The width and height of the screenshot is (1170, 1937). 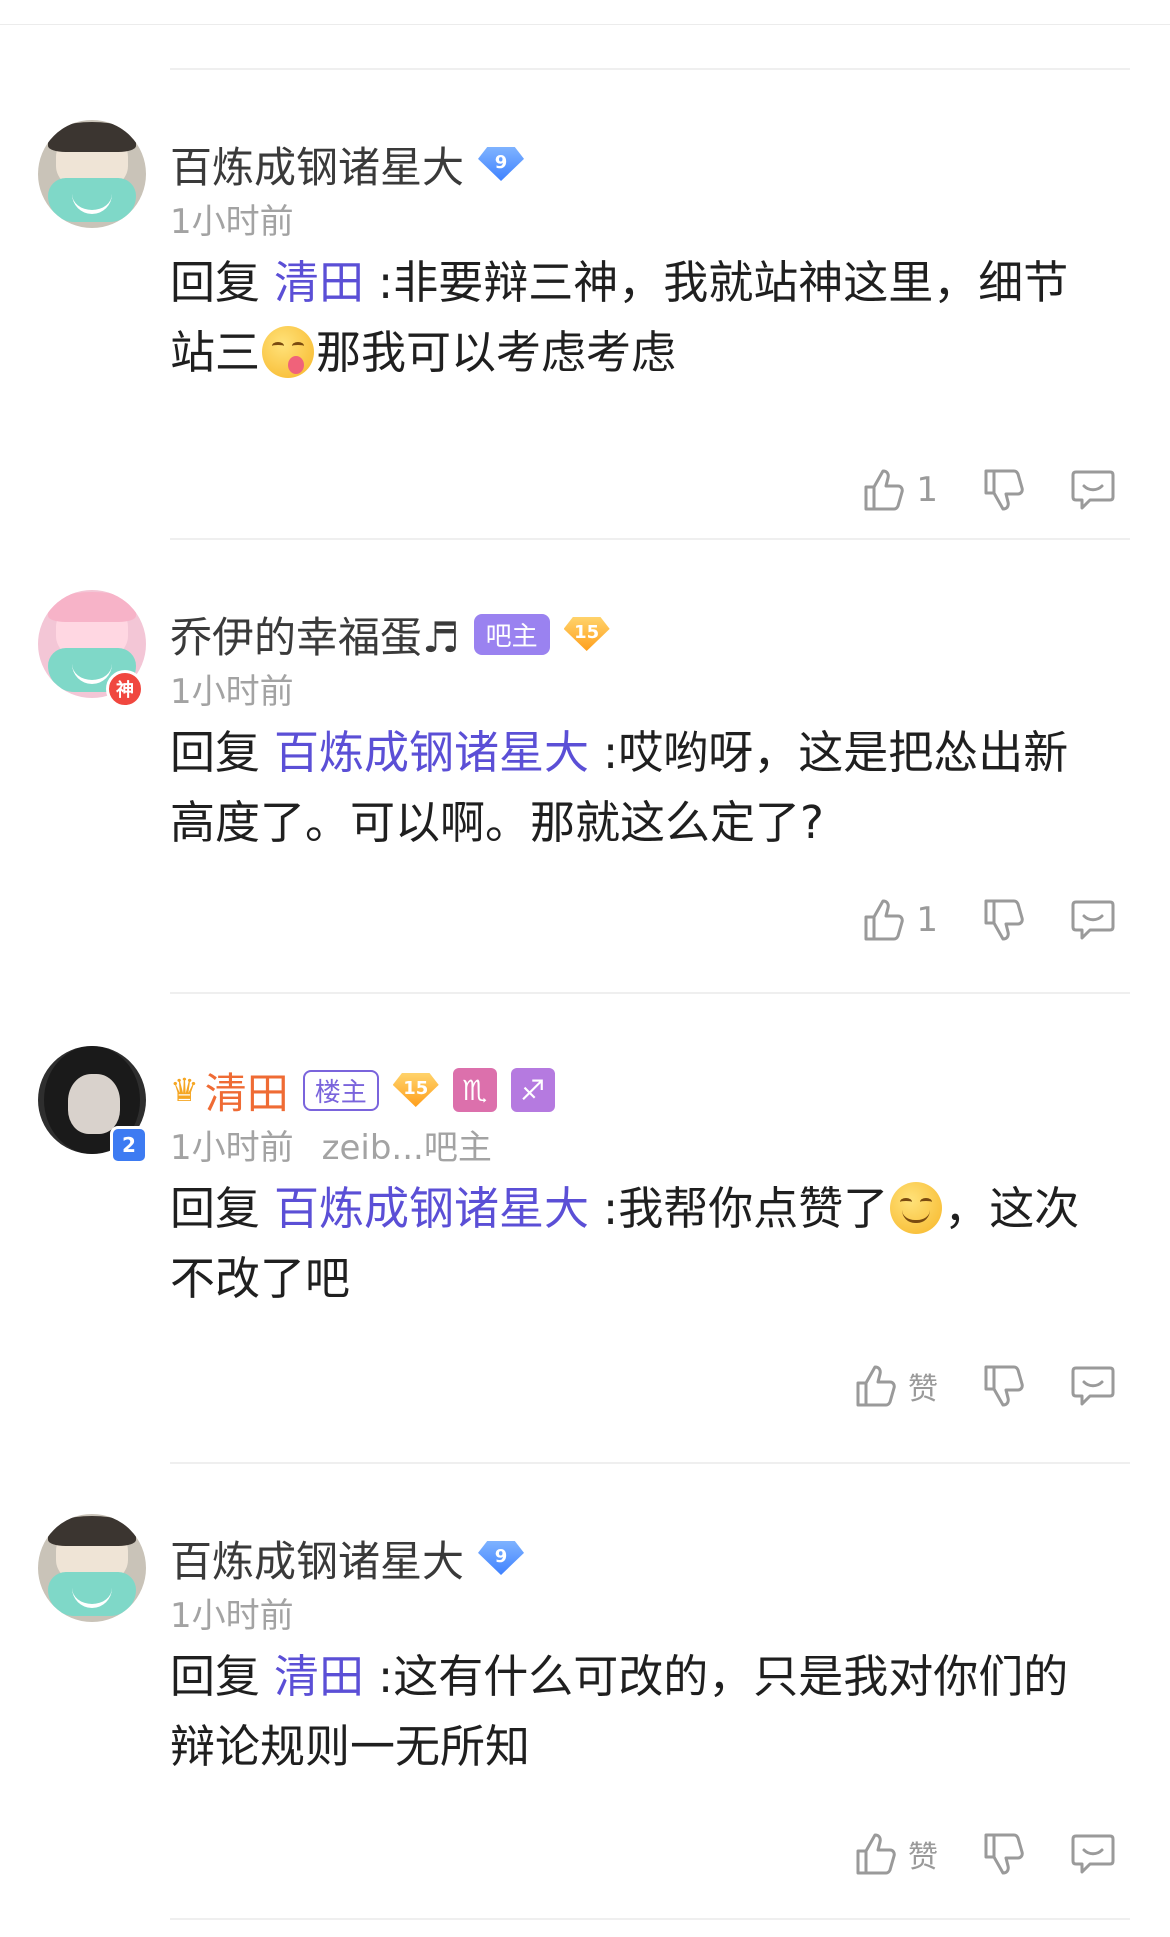 What do you see at coordinates (532, 1090) in the screenshot?
I see `sagittarius-icon: ♐` at bounding box center [532, 1090].